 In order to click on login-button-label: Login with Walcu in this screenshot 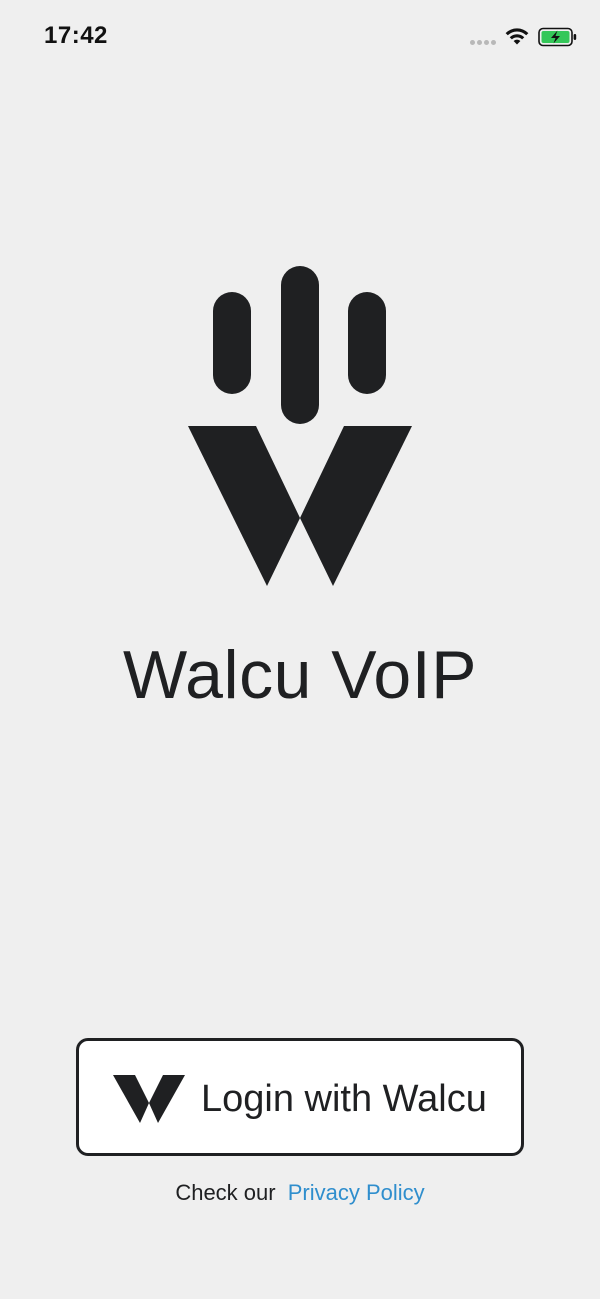, I will do `click(344, 1099)`.